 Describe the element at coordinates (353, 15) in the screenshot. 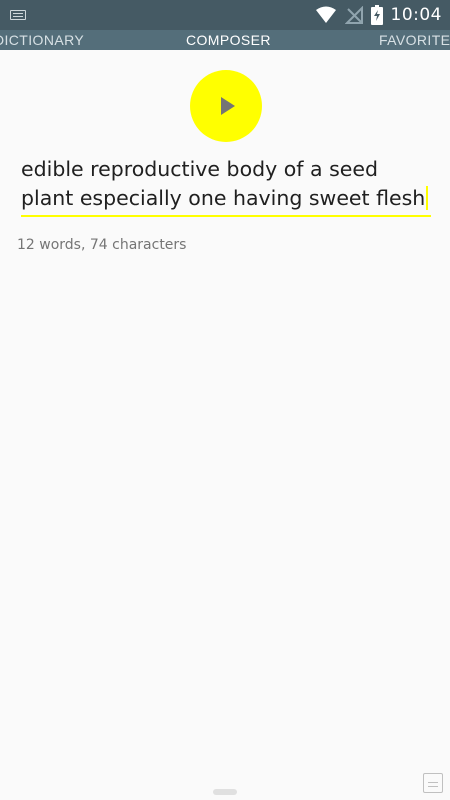

I see `no-signal-icon` at that location.